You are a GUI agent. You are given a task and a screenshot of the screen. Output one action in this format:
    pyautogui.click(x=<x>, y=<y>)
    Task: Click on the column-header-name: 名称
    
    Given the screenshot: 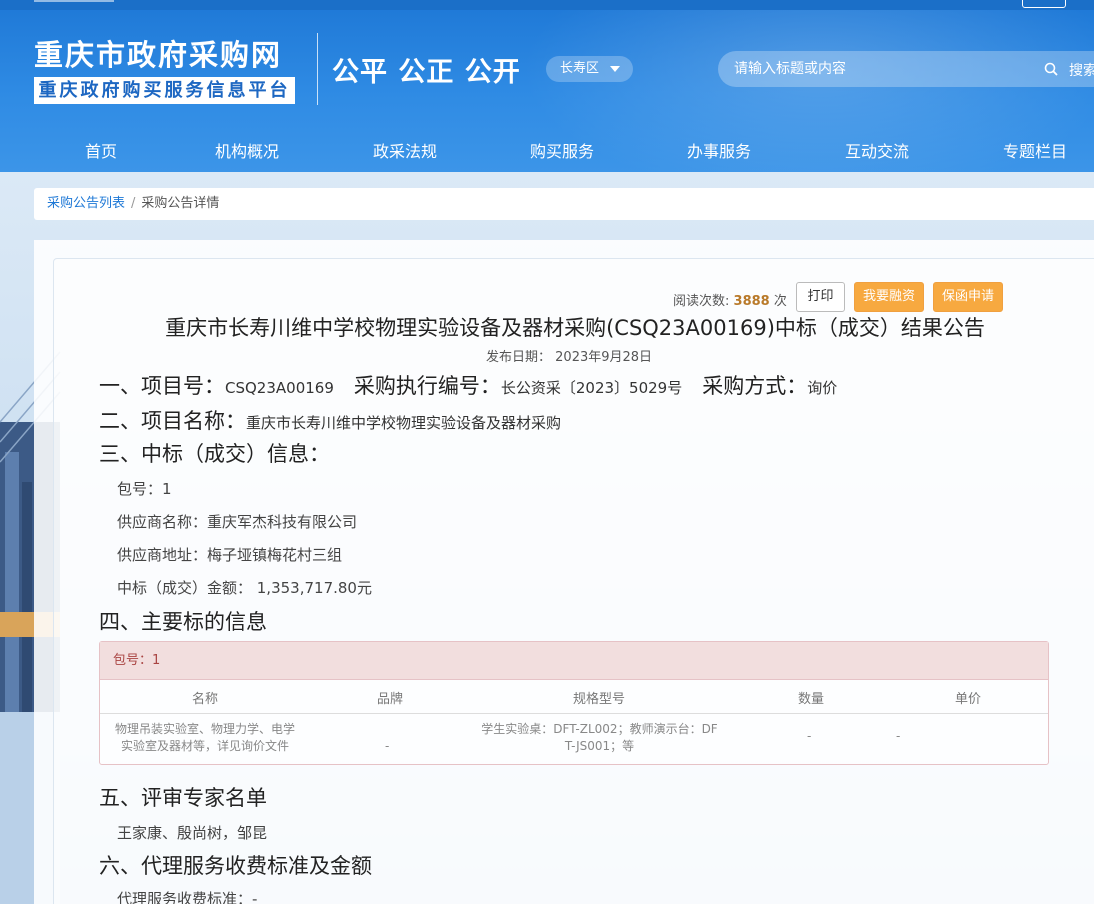 What is the action you would take?
    pyautogui.click(x=205, y=699)
    